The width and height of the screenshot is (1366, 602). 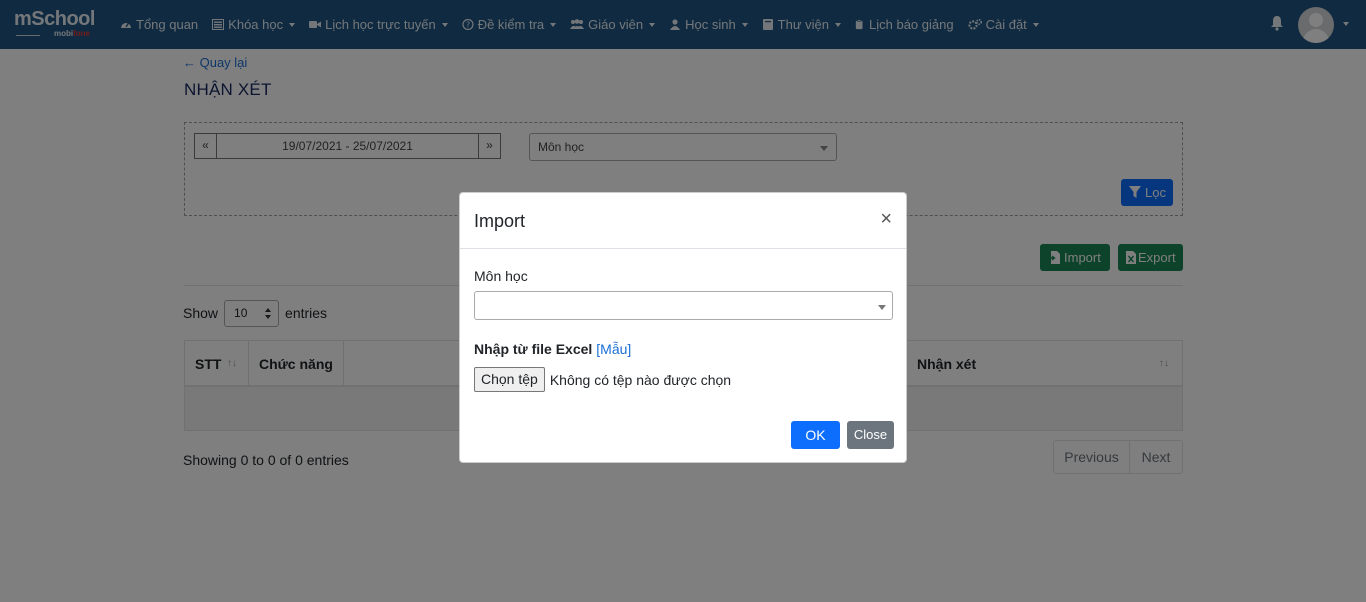 What do you see at coordinates (509, 379) in the screenshot?
I see `choose-file-button: Chọn tệp` at bounding box center [509, 379].